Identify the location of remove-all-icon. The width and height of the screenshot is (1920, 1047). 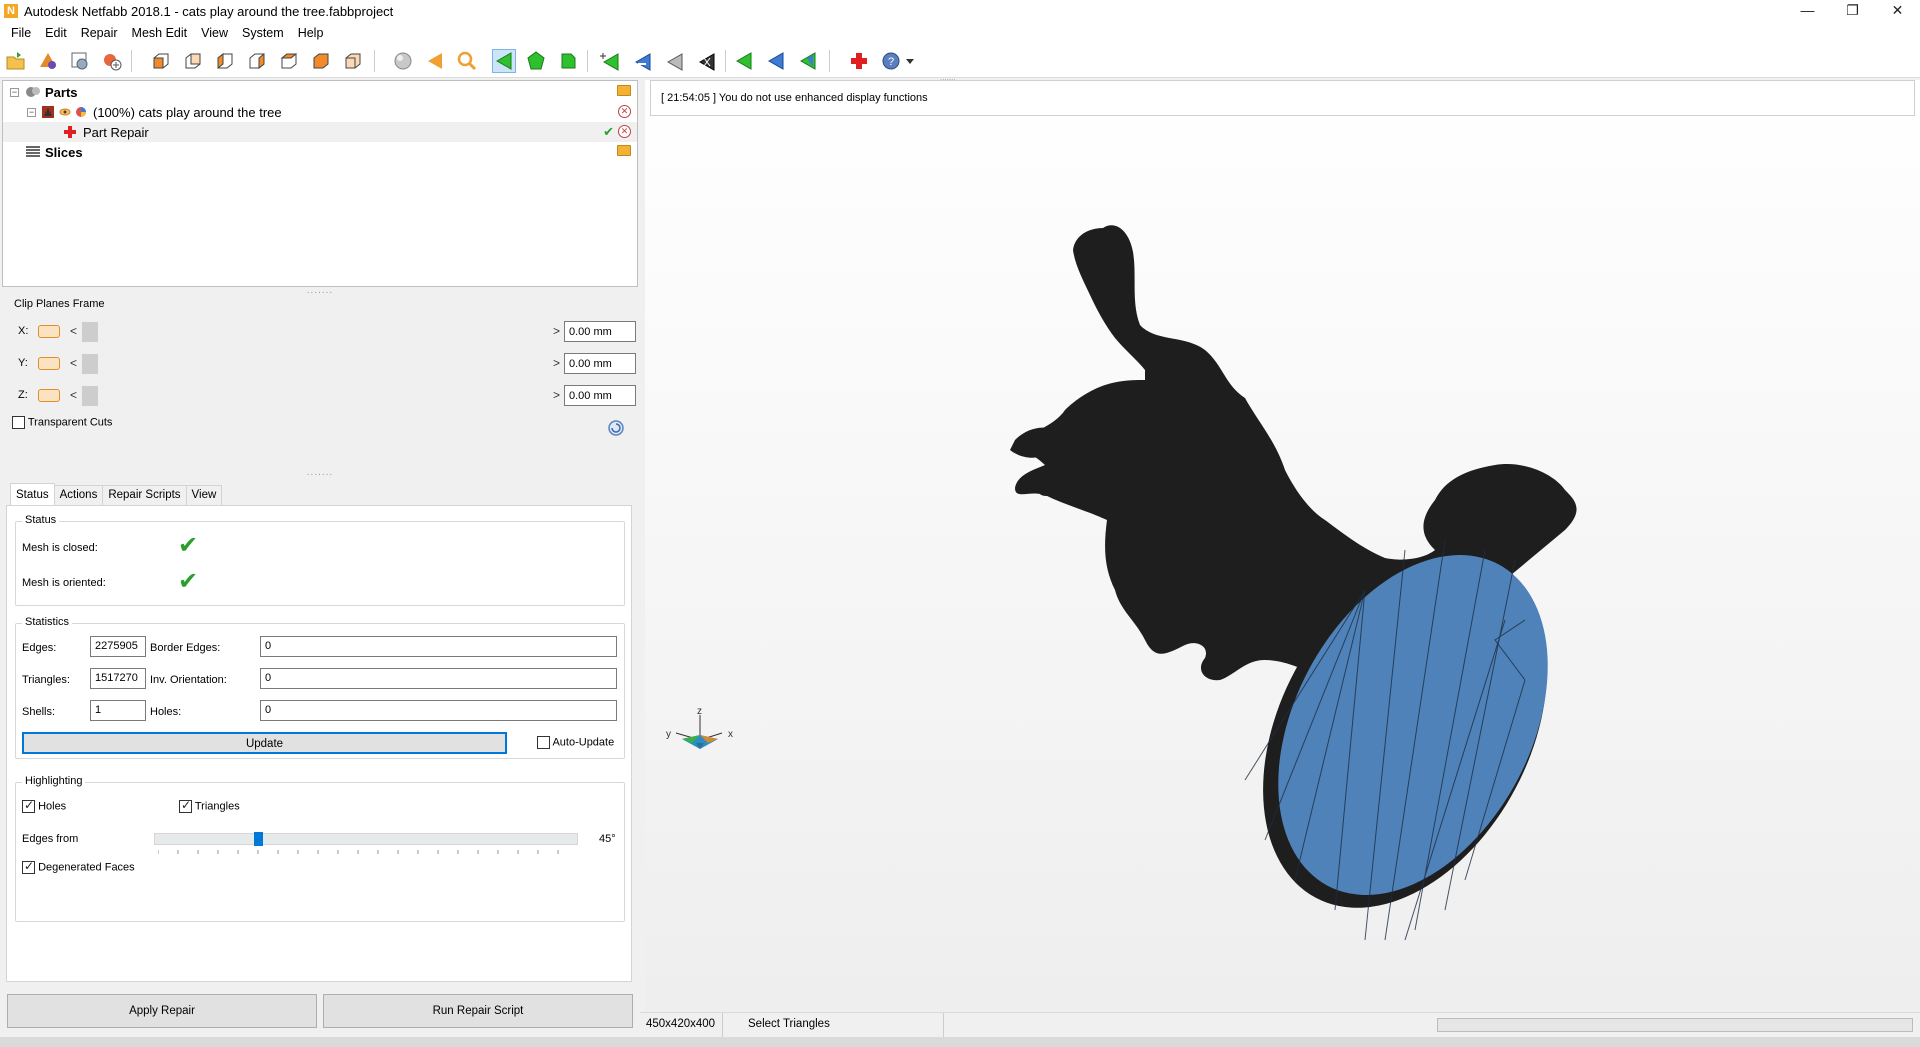
(707, 61).